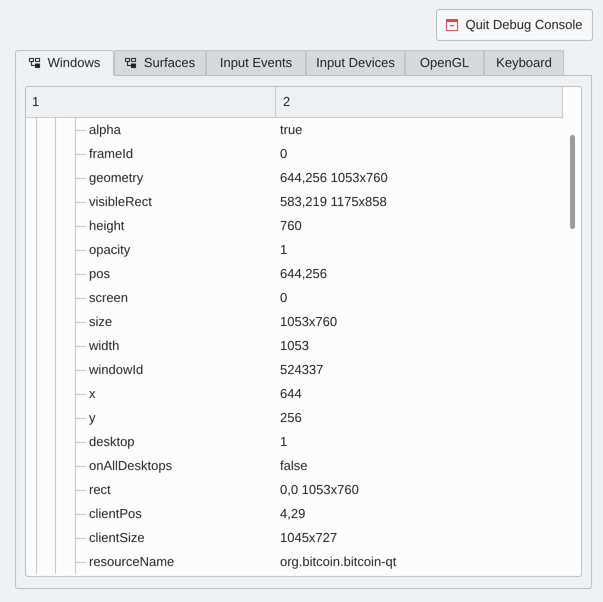 Image resolution: width=603 pixels, height=602 pixels. I want to click on property-name: resourceName, so click(131, 562).